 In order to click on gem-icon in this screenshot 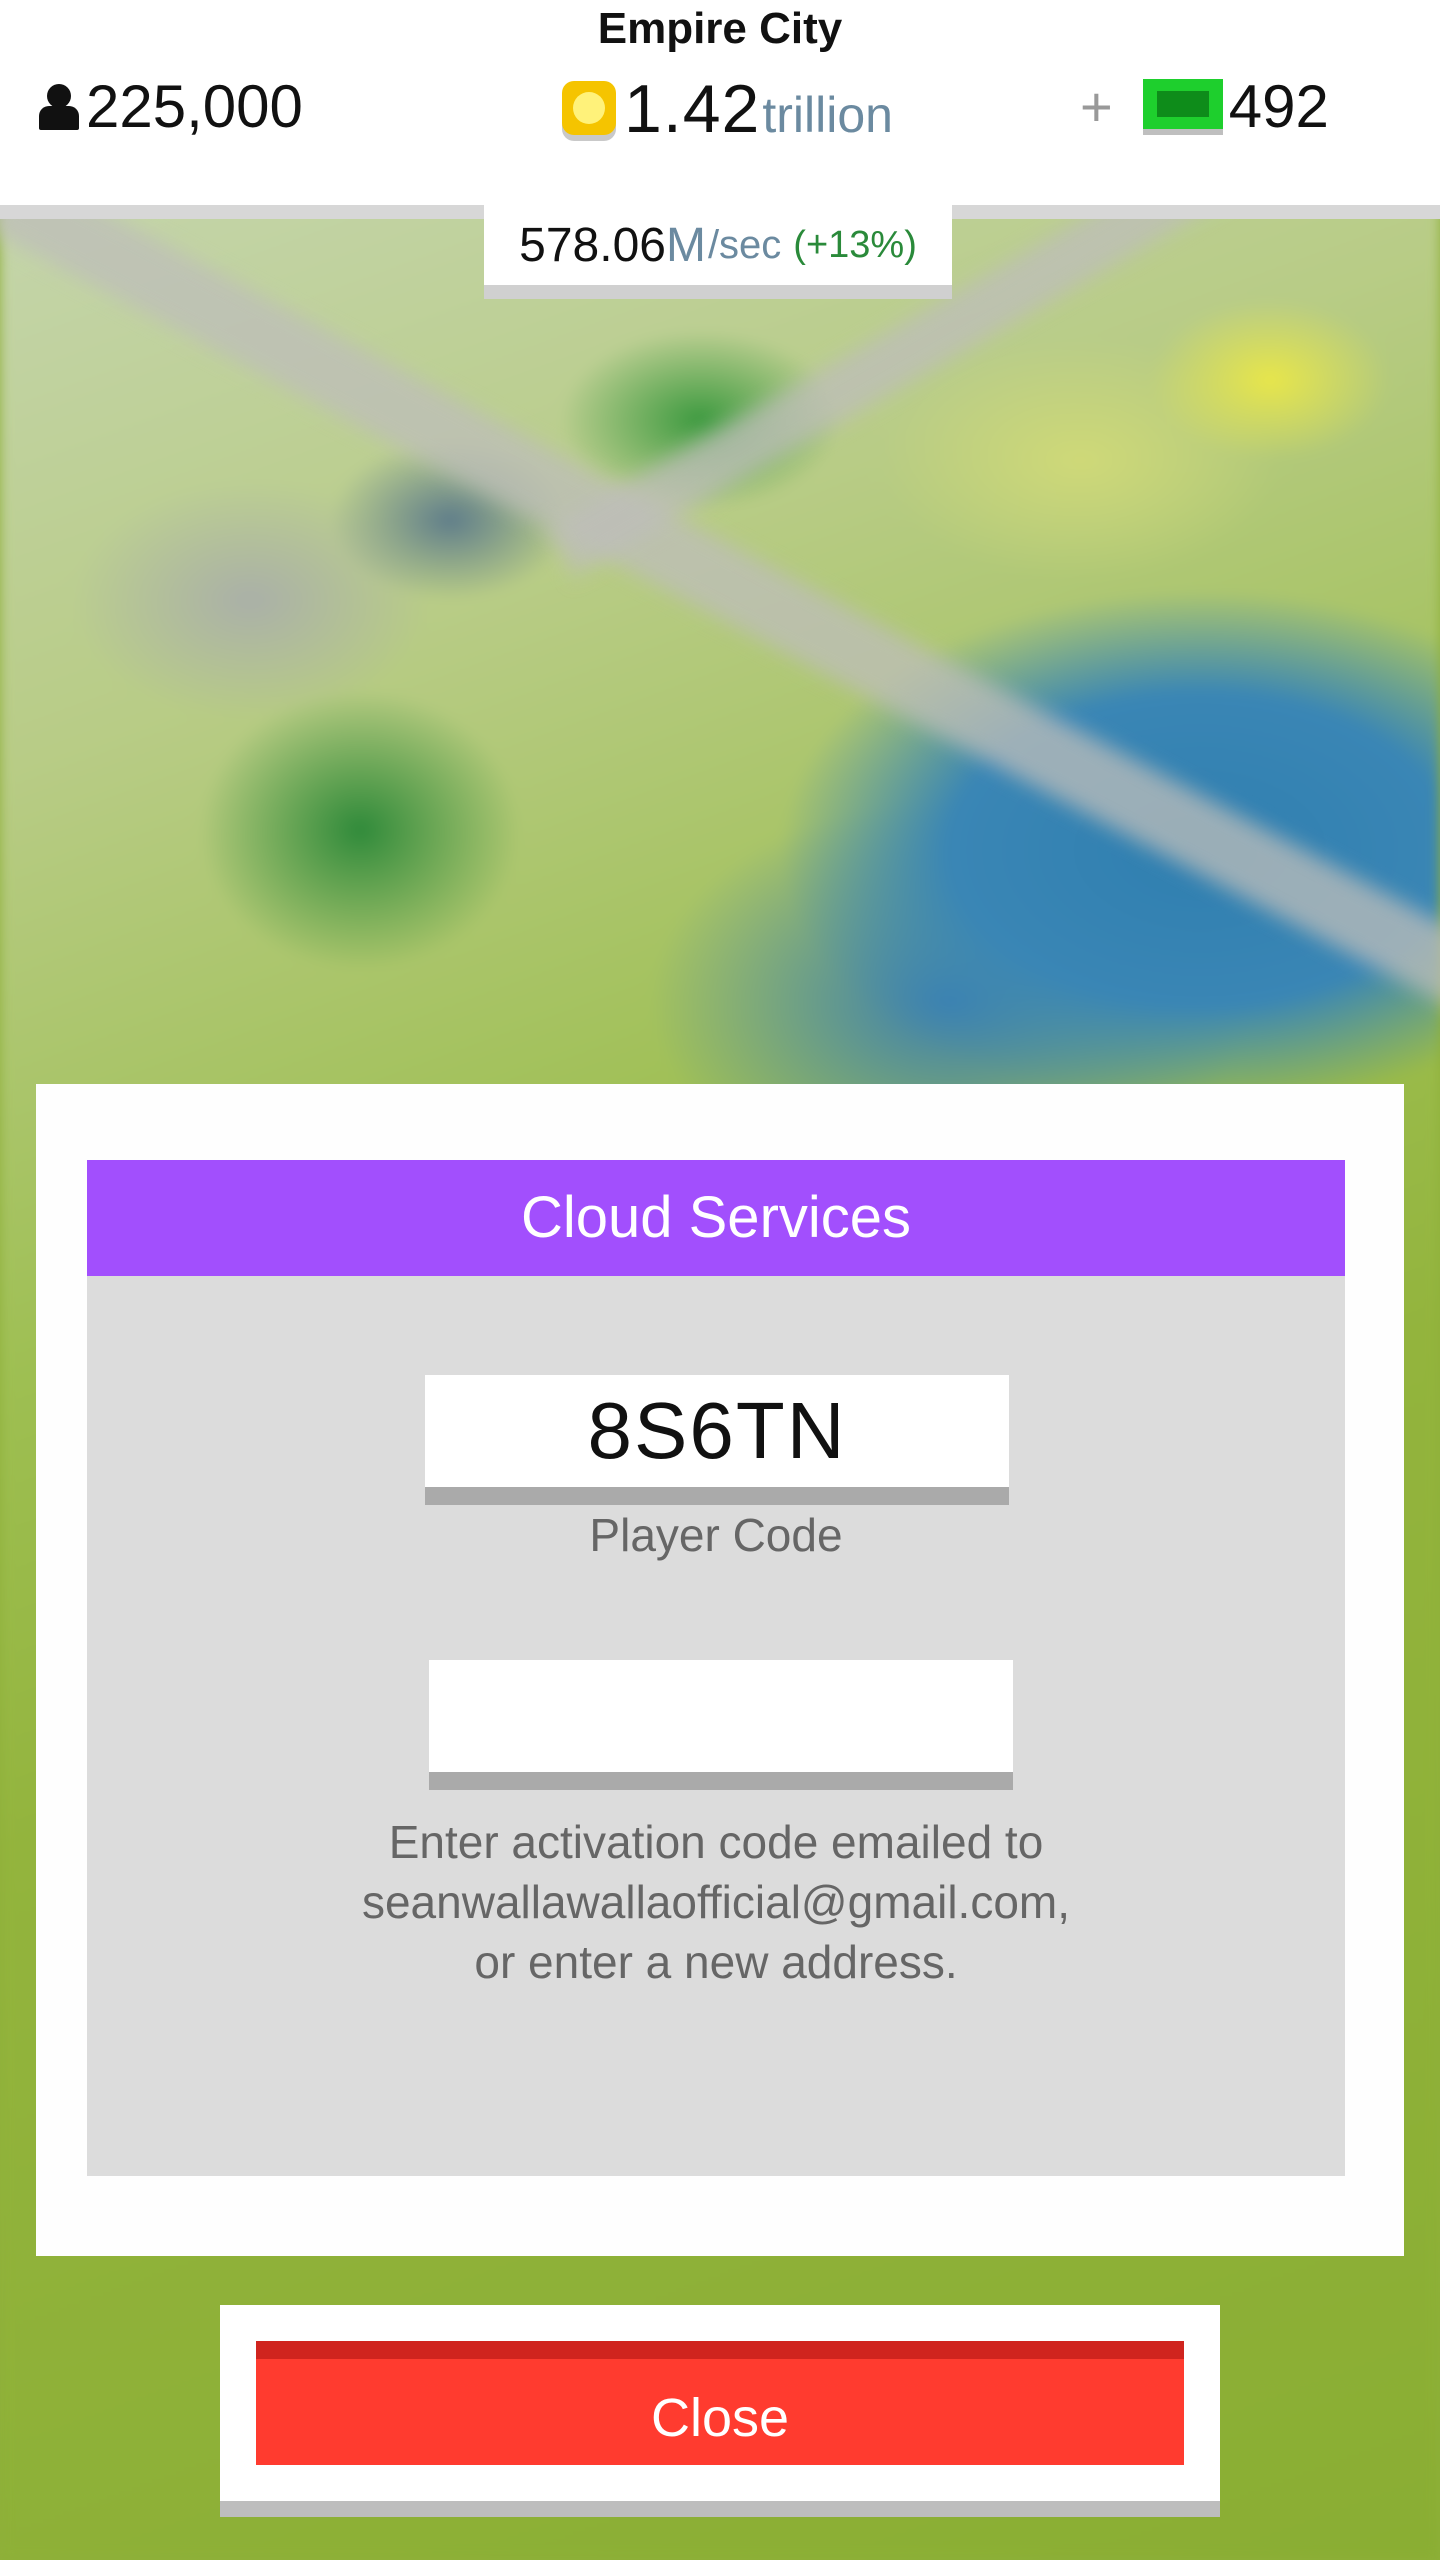, I will do `click(1182, 106)`.